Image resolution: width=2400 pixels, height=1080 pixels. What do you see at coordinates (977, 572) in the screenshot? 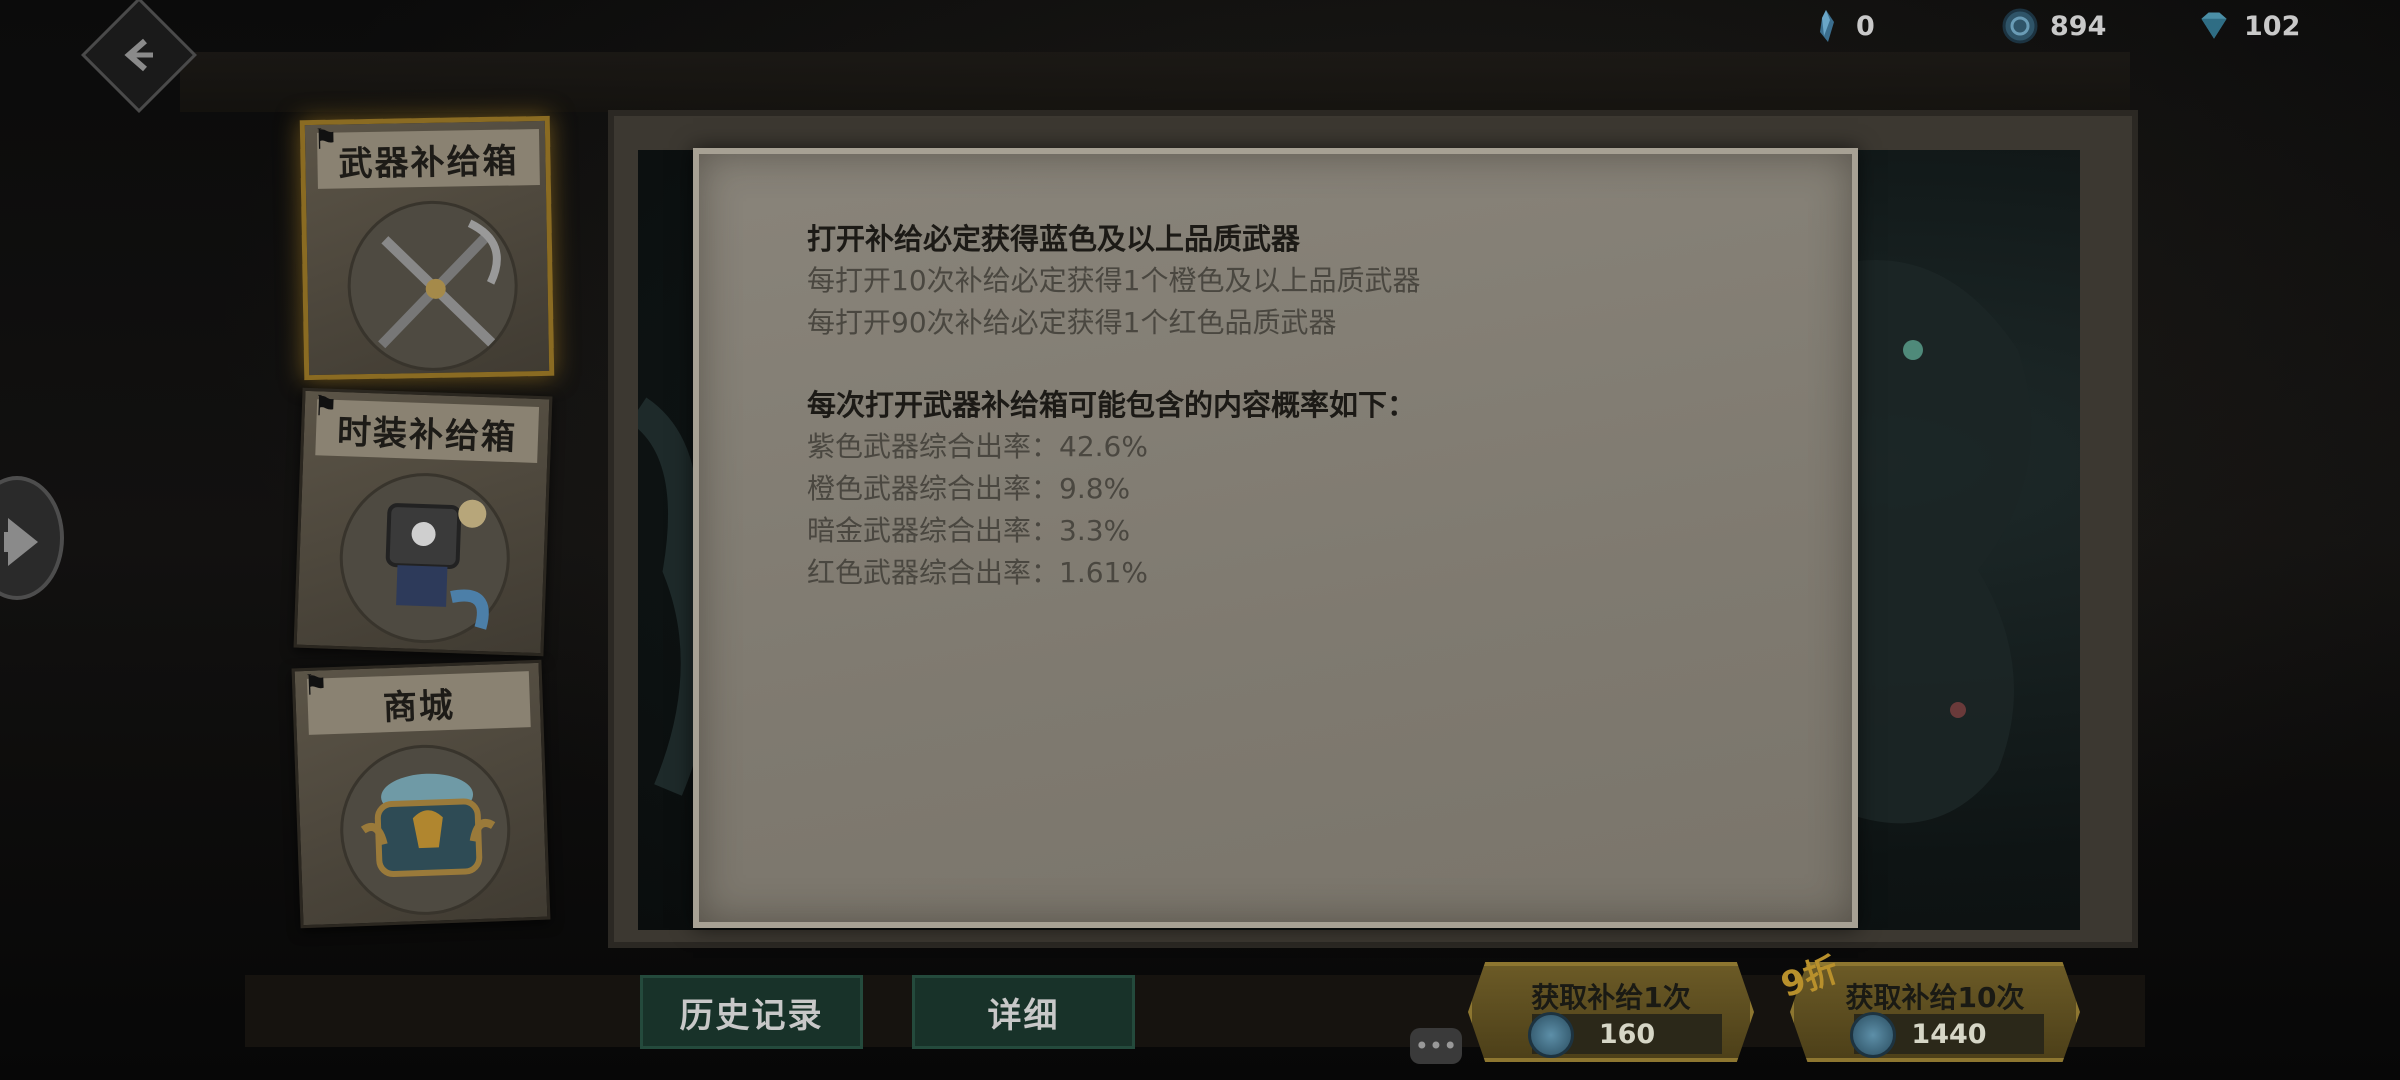
I see `rate-red: 红色武器综合出率：1.61%` at bounding box center [977, 572].